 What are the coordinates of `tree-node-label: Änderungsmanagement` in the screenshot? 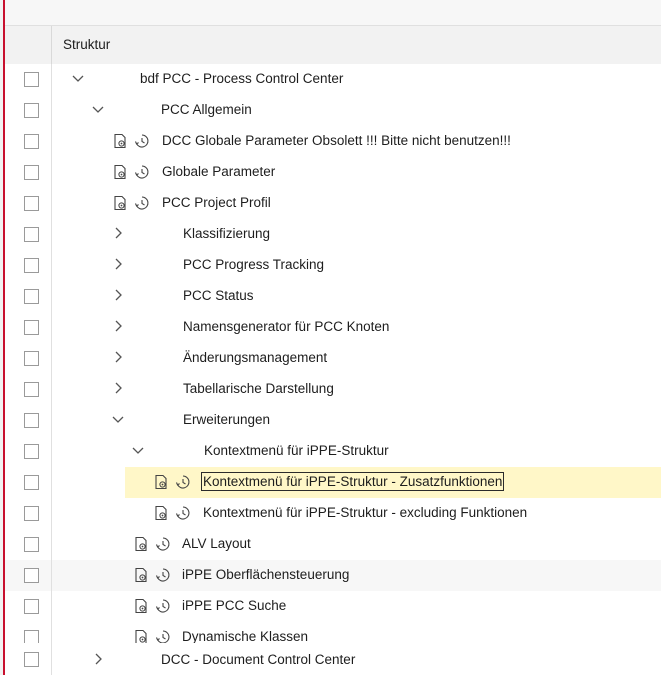 It's located at (255, 357).